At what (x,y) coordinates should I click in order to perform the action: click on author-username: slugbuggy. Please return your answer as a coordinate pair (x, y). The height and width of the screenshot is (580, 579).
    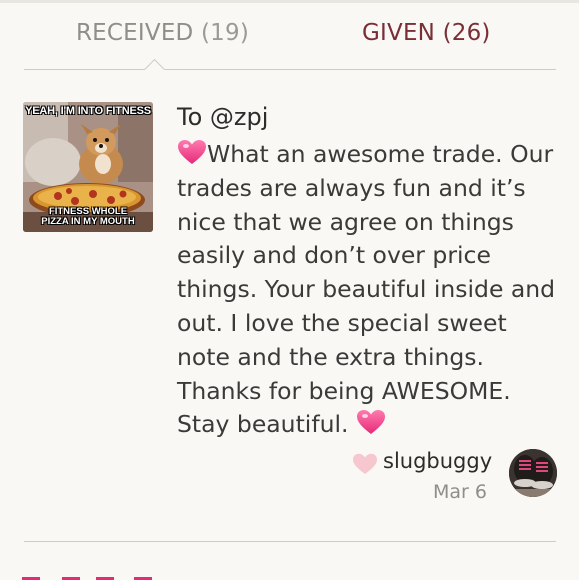
    Looking at the image, I should click on (437, 461).